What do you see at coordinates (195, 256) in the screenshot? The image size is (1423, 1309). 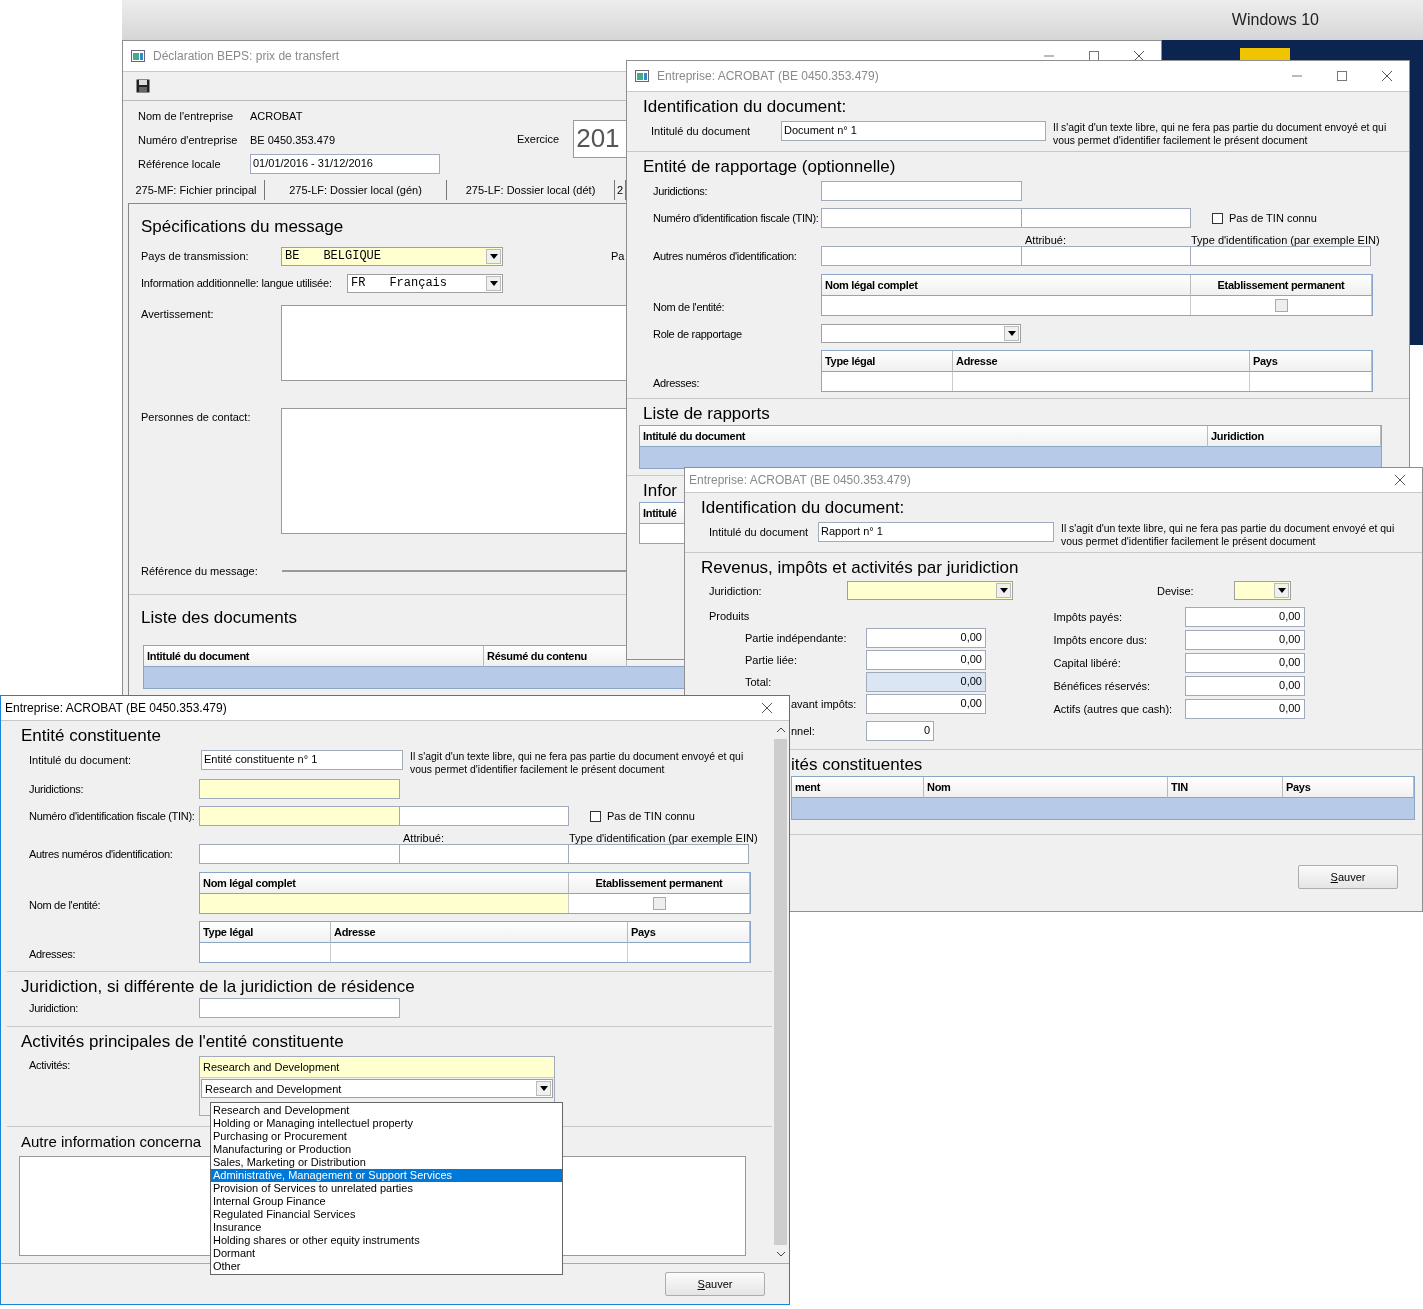 I see `field-label: Pays de transmission:` at bounding box center [195, 256].